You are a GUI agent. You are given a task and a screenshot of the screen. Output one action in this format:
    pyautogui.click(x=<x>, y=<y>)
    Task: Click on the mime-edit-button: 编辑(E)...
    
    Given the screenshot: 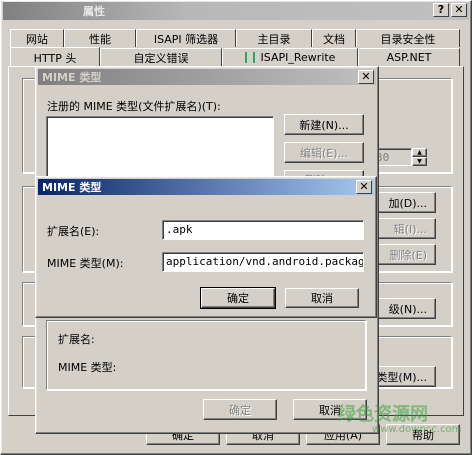 What is the action you would take?
    pyautogui.click(x=324, y=152)
    